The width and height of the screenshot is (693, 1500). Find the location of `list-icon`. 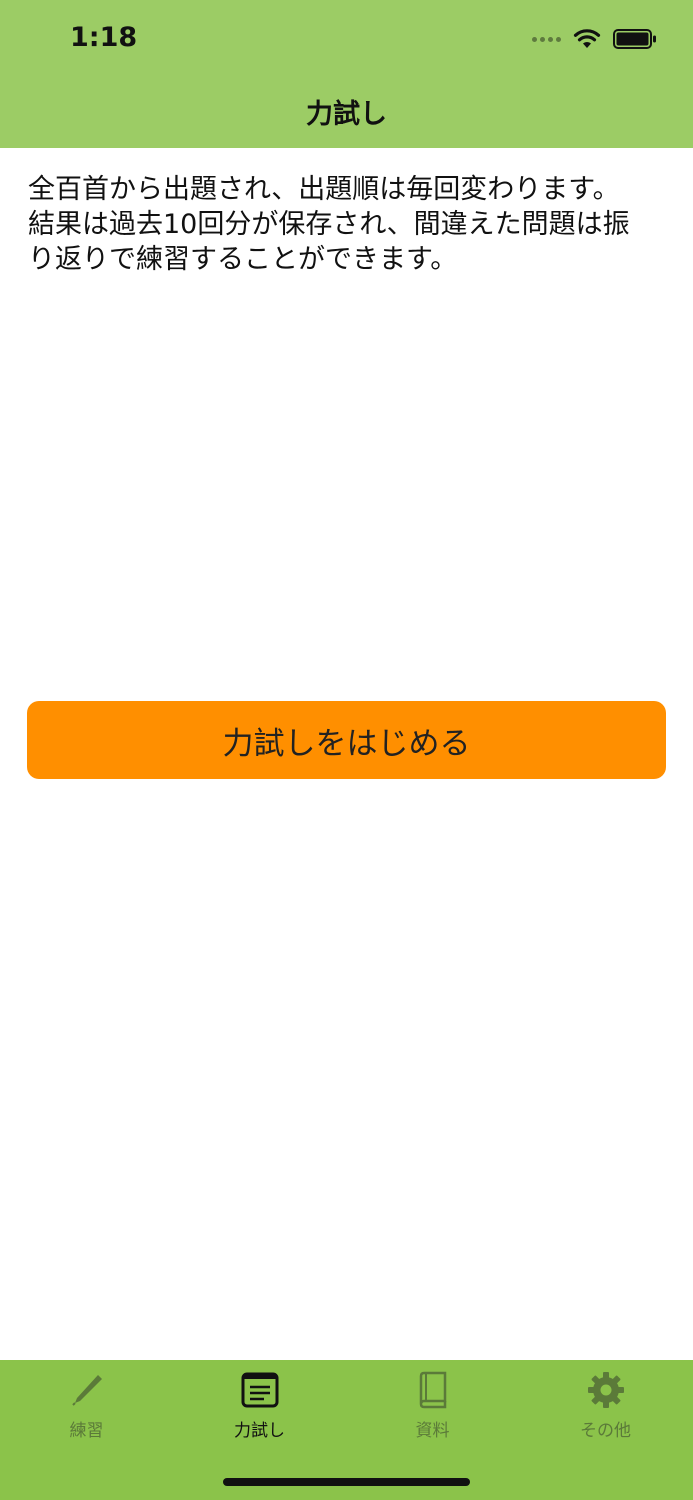

list-icon is located at coordinates (259, 1390).